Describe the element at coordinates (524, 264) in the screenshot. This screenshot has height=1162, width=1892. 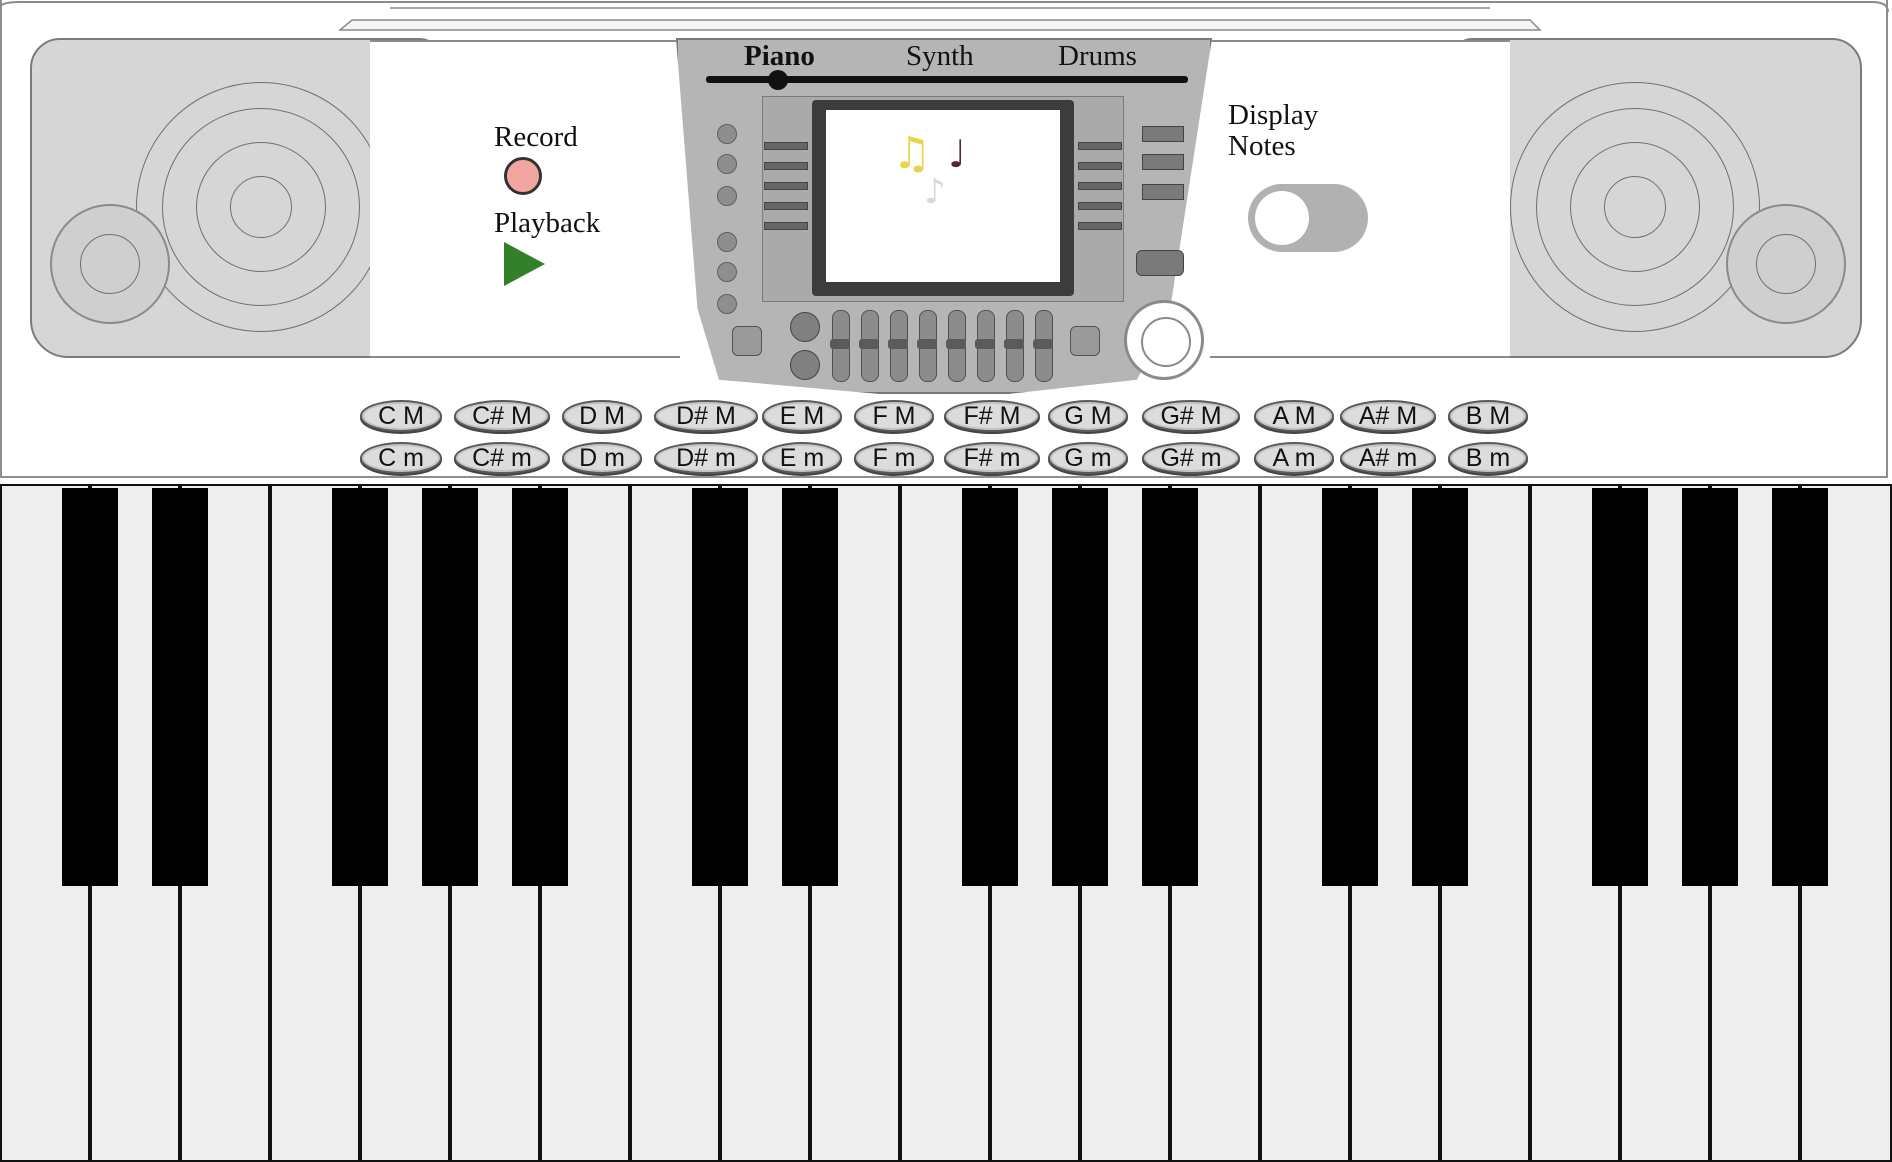
I see `playback-button` at that location.